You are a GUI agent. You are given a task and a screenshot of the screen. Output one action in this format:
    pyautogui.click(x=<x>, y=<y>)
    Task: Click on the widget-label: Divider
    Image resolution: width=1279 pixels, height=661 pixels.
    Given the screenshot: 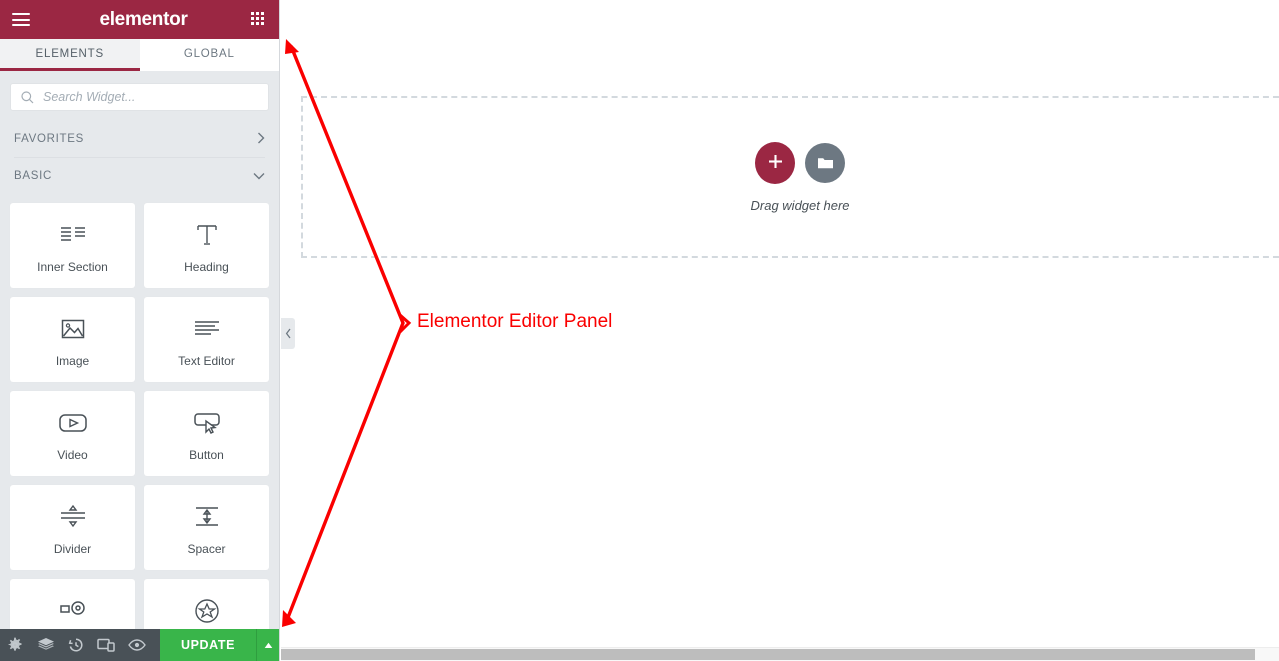 What is the action you would take?
    pyautogui.click(x=72, y=548)
    